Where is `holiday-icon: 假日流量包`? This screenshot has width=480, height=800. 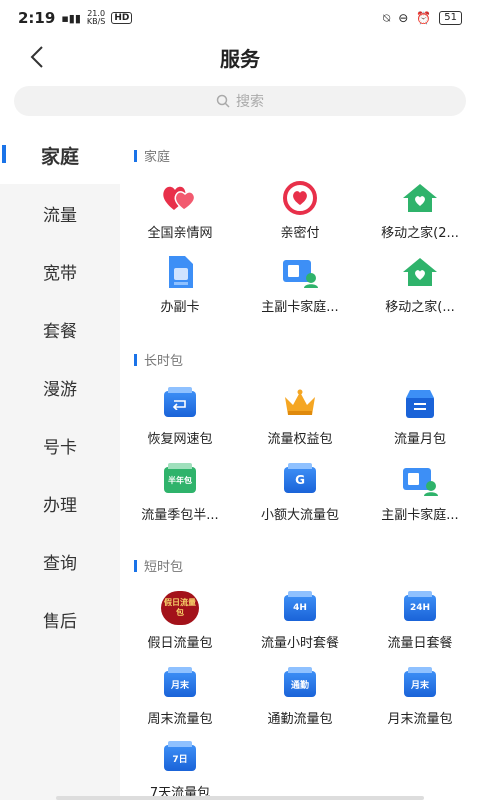 holiday-icon: 假日流量包 is located at coordinates (180, 608).